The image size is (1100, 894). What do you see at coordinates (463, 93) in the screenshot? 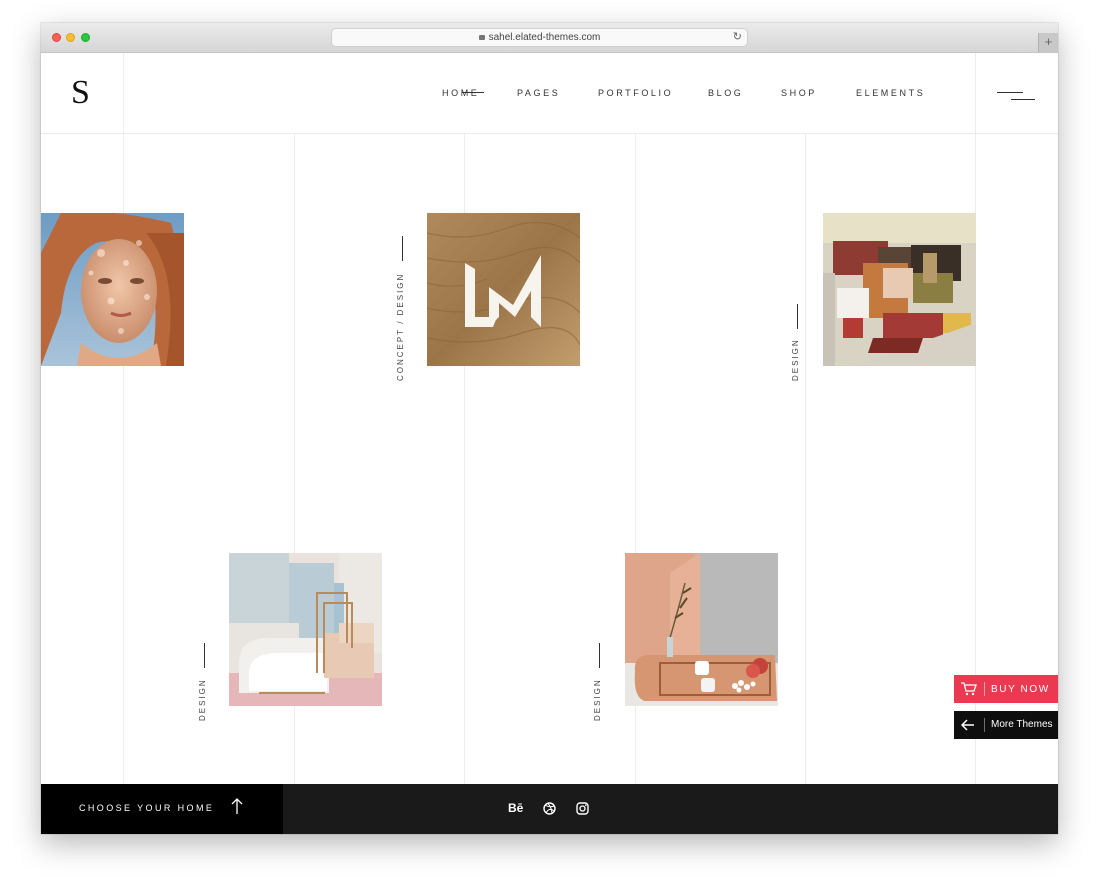
I see `nav-home: HOME` at bounding box center [463, 93].